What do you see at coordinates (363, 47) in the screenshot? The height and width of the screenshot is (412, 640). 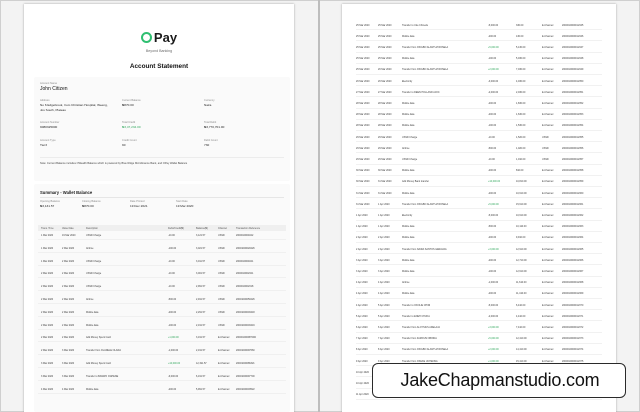 I see `table-cell: 25 Mar 2020` at bounding box center [363, 47].